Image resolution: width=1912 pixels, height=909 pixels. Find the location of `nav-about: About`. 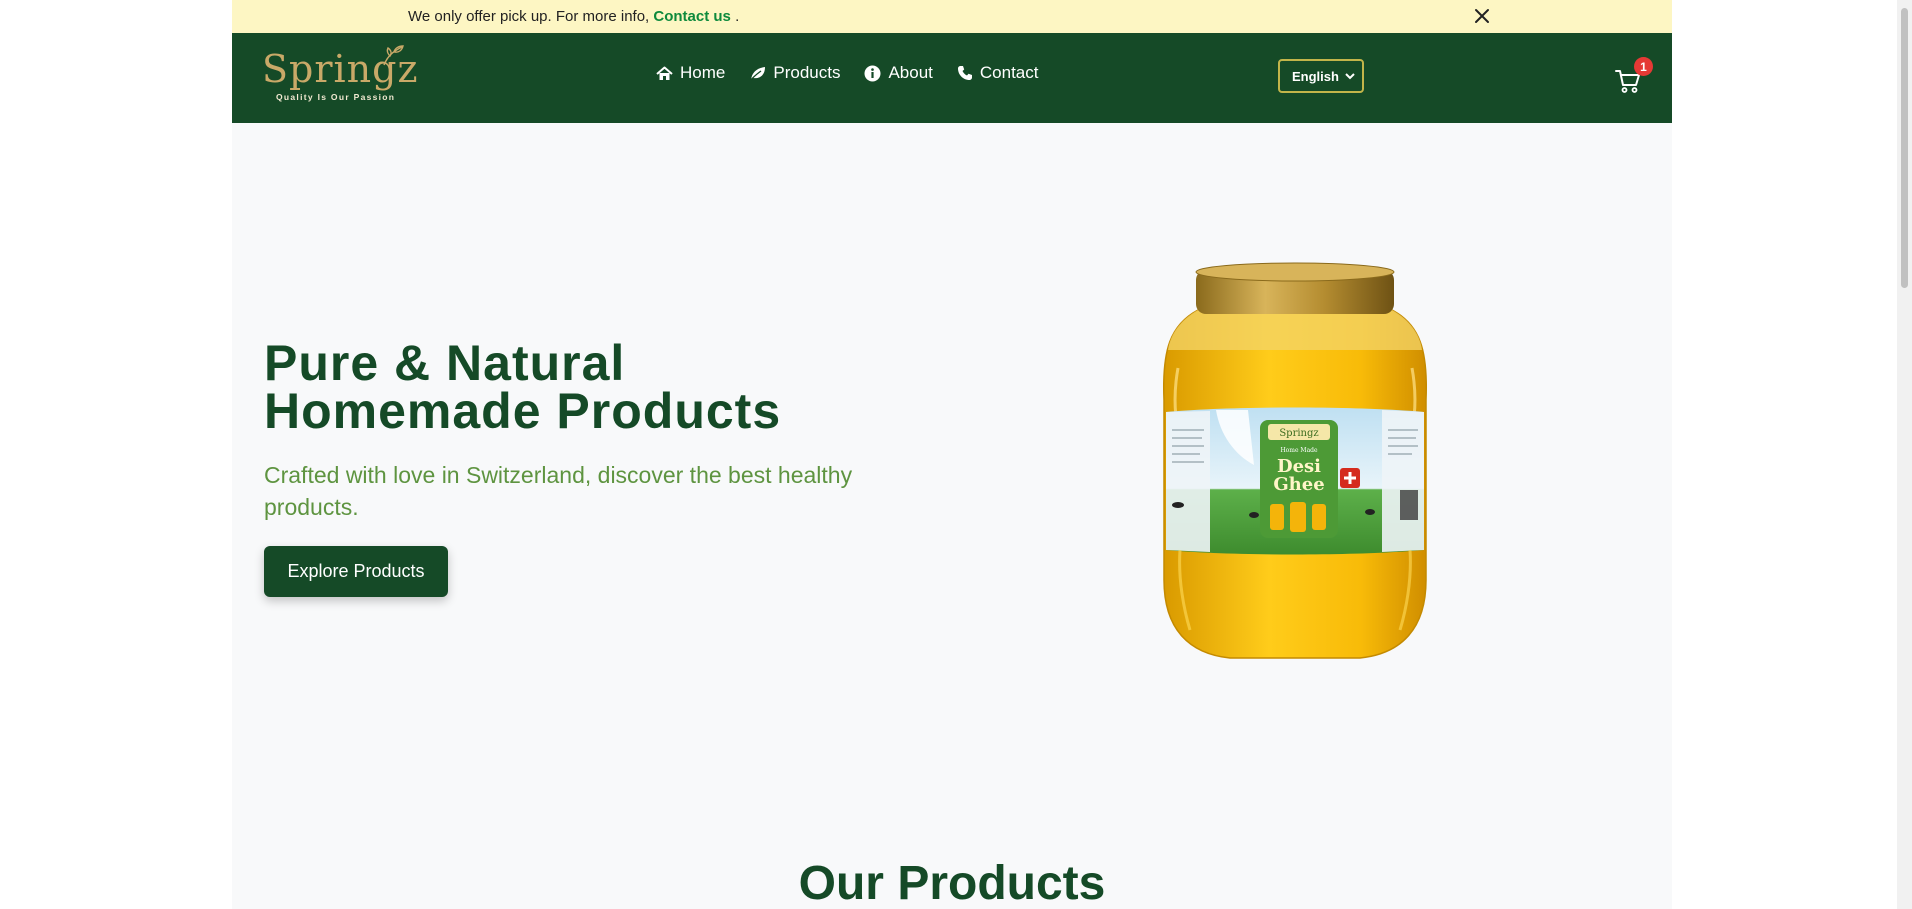

nav-about: About is located at coordinates (898, 73).